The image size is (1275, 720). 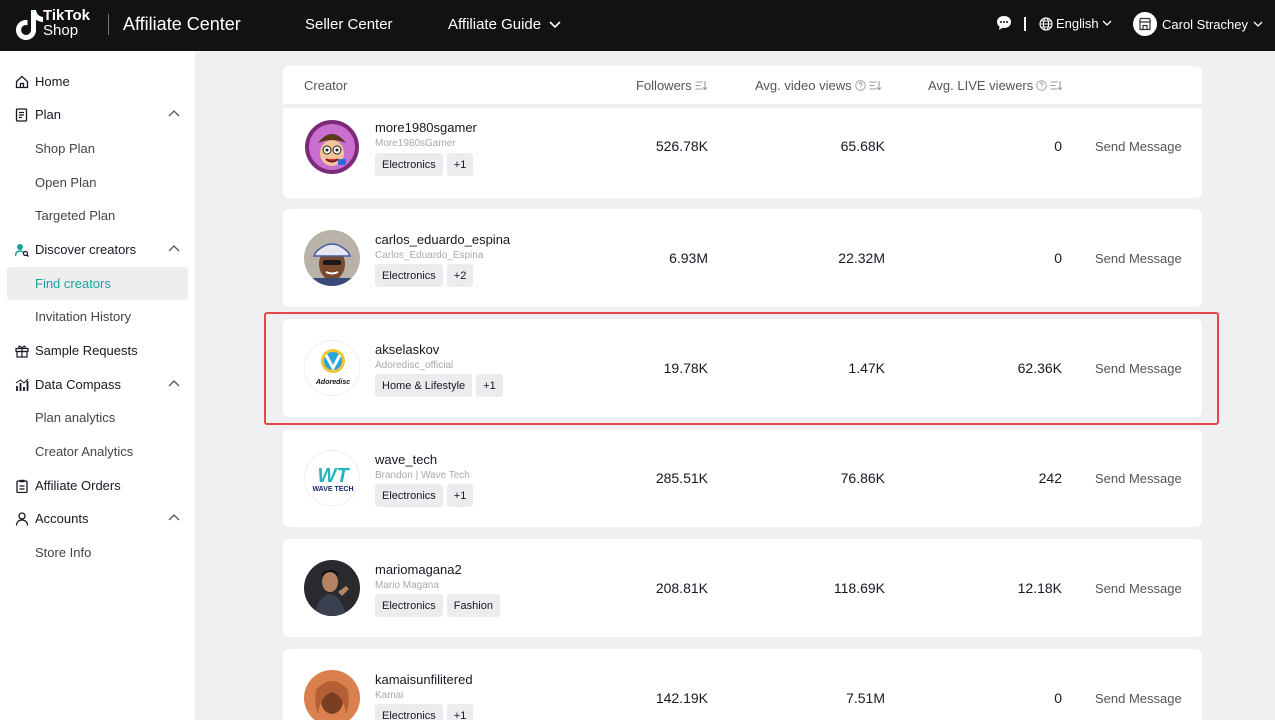 I want to click on sidebar-item-invitation-history: Invitation History, so click(x=97, y=316).